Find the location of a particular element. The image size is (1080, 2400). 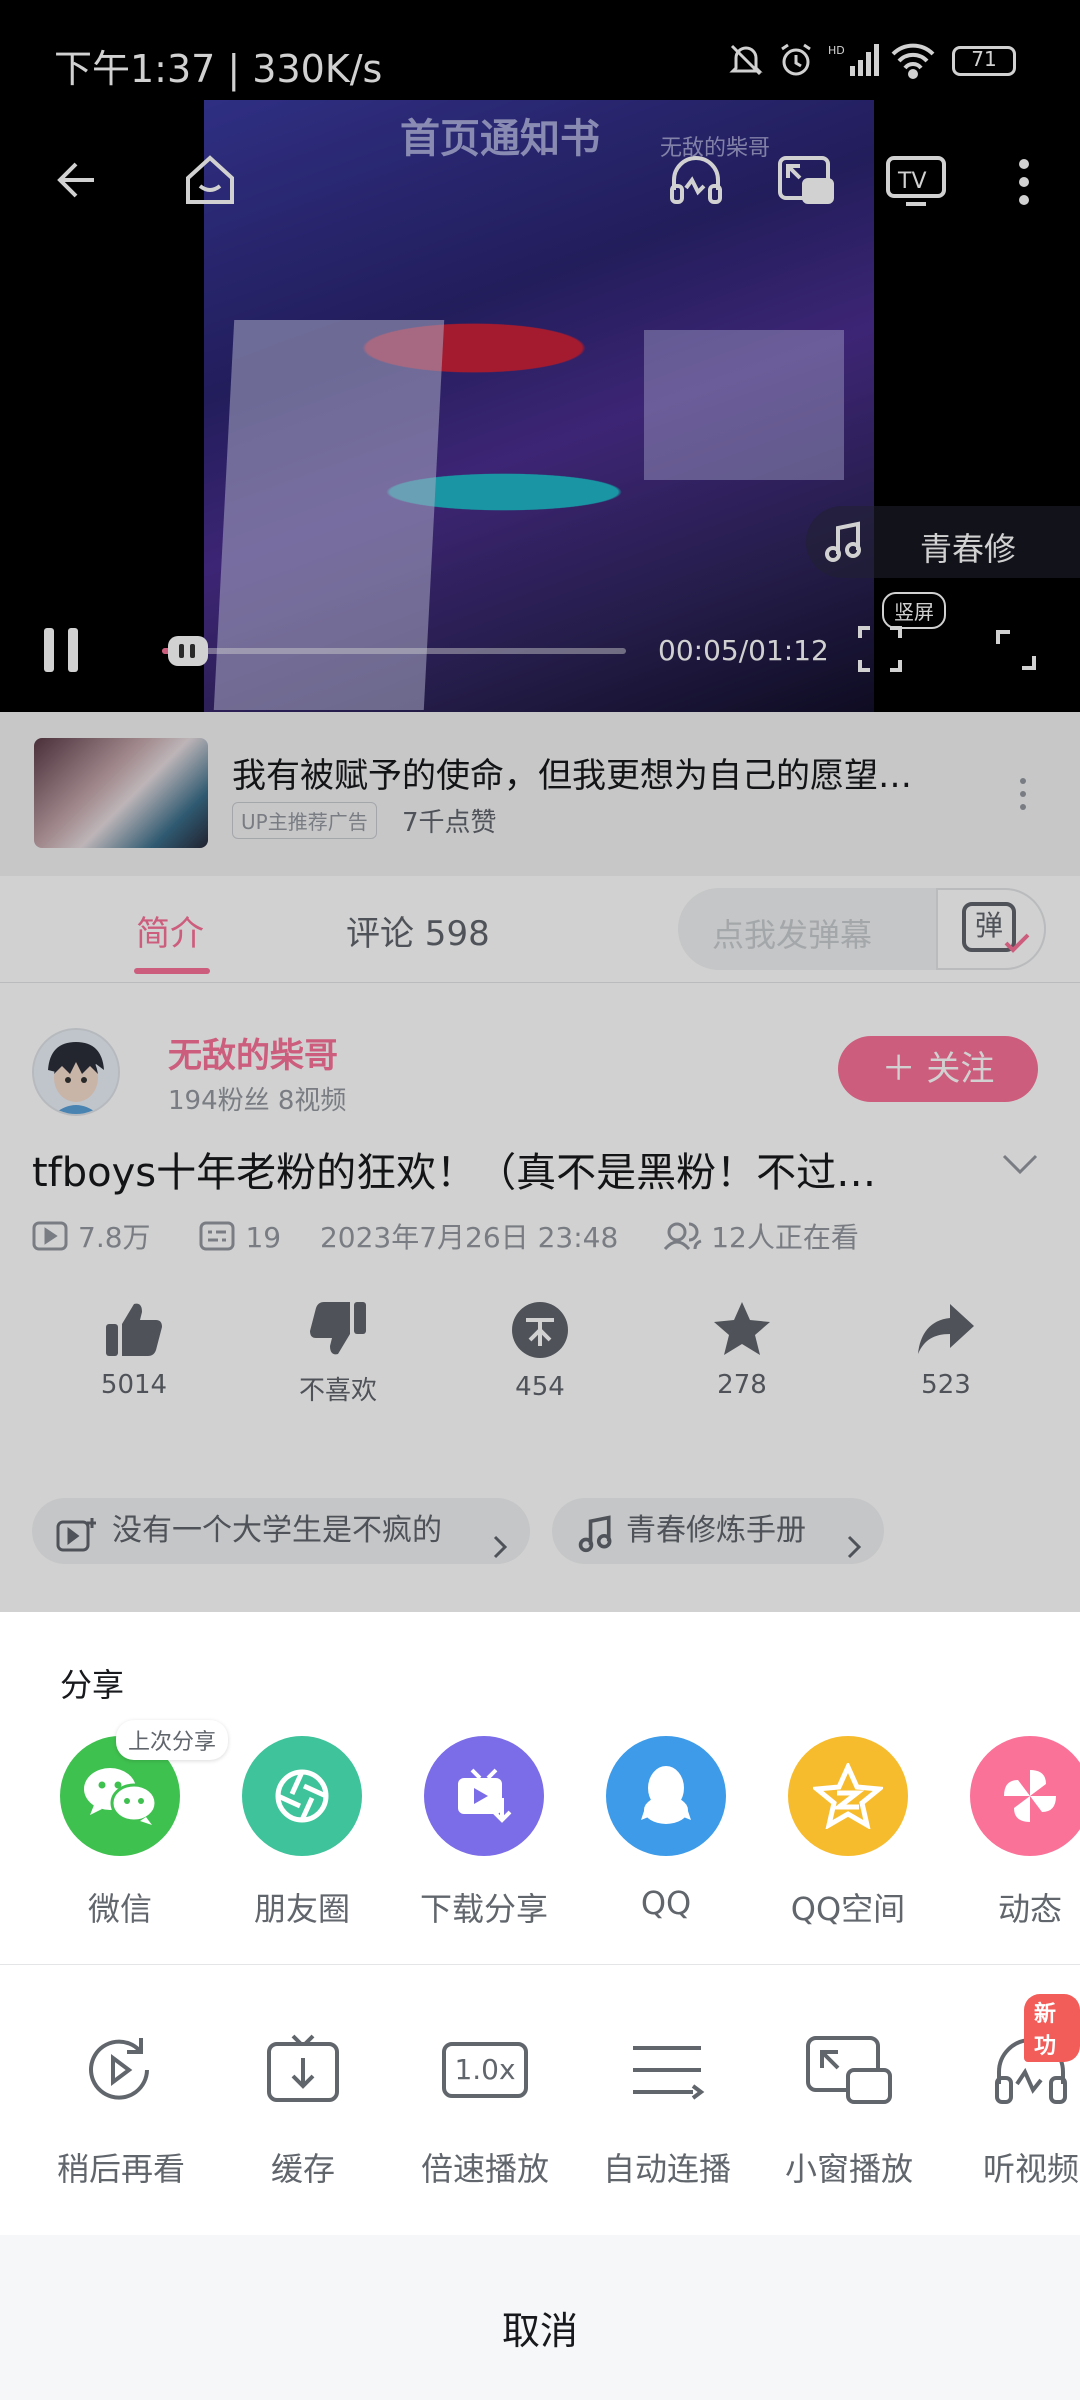

mini-window-label: 小窗播放 is located at coordinates (848, 2169).